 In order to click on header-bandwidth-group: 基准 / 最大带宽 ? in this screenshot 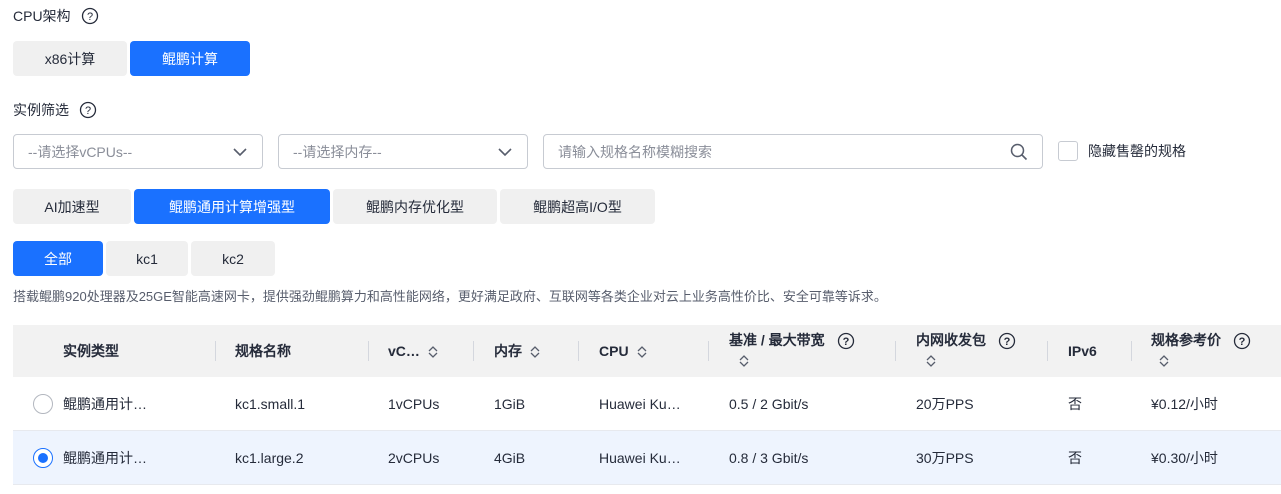, I will do `click(792, 349)`.